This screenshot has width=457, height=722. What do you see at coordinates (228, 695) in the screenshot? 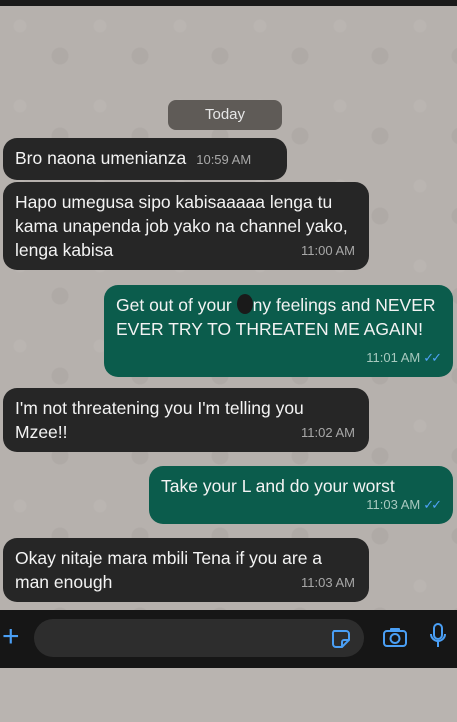
I see `screen-bottom-margin` at bounding box center [228, 695].